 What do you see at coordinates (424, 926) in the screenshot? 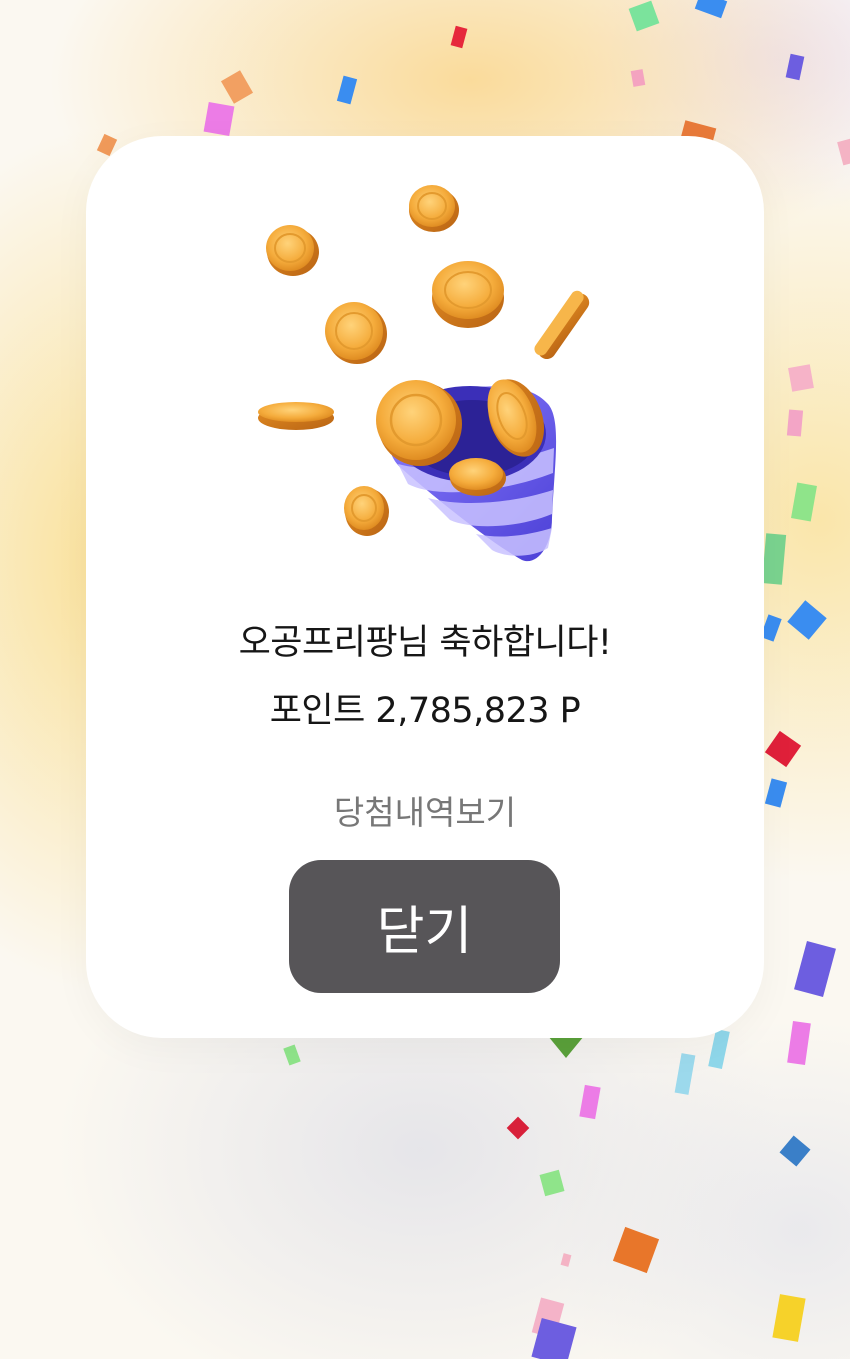
I see `close-button: 닫기` at bounding box center [424, 926].